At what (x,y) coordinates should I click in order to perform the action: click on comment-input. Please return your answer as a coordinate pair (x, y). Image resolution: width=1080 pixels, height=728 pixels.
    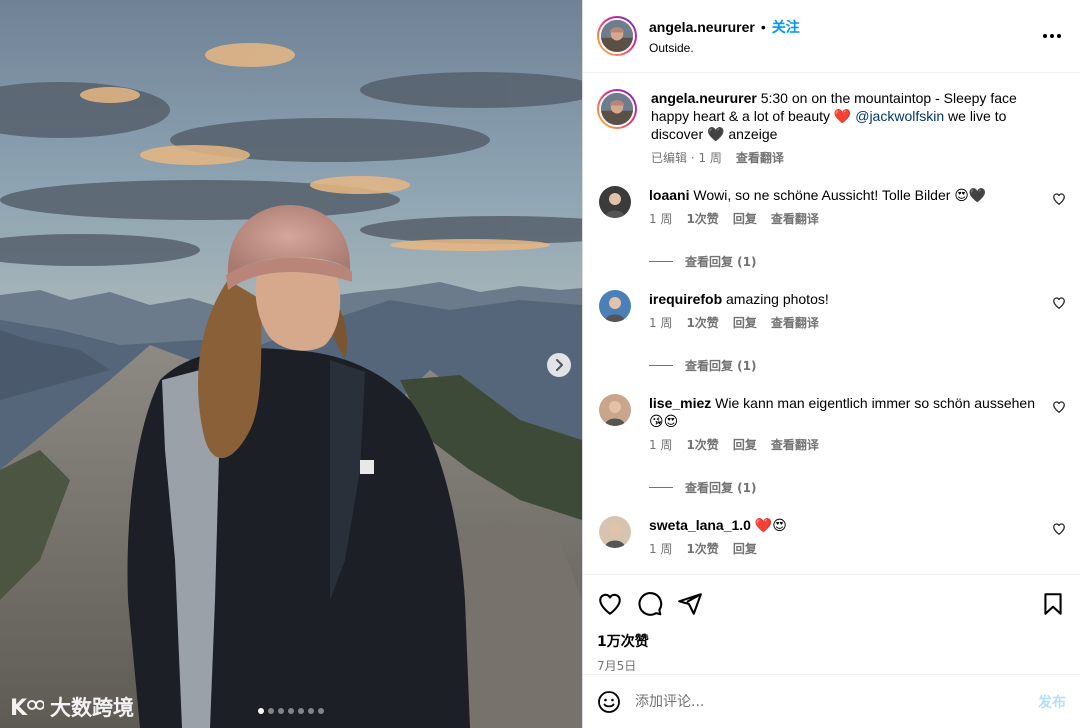
    Looking at the image, I should click on (829, 701).